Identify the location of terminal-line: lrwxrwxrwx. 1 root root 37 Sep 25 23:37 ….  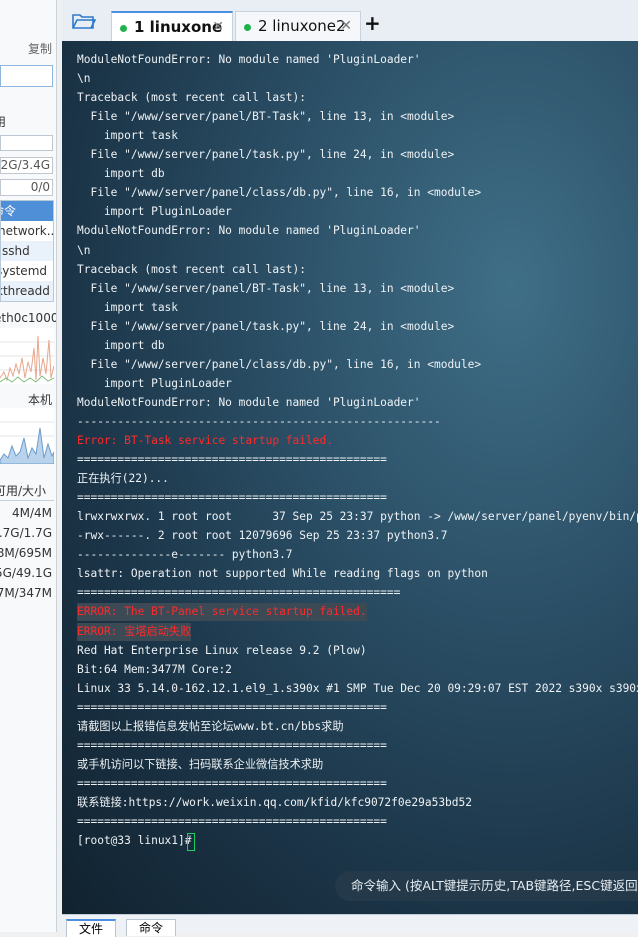
(357, 517).